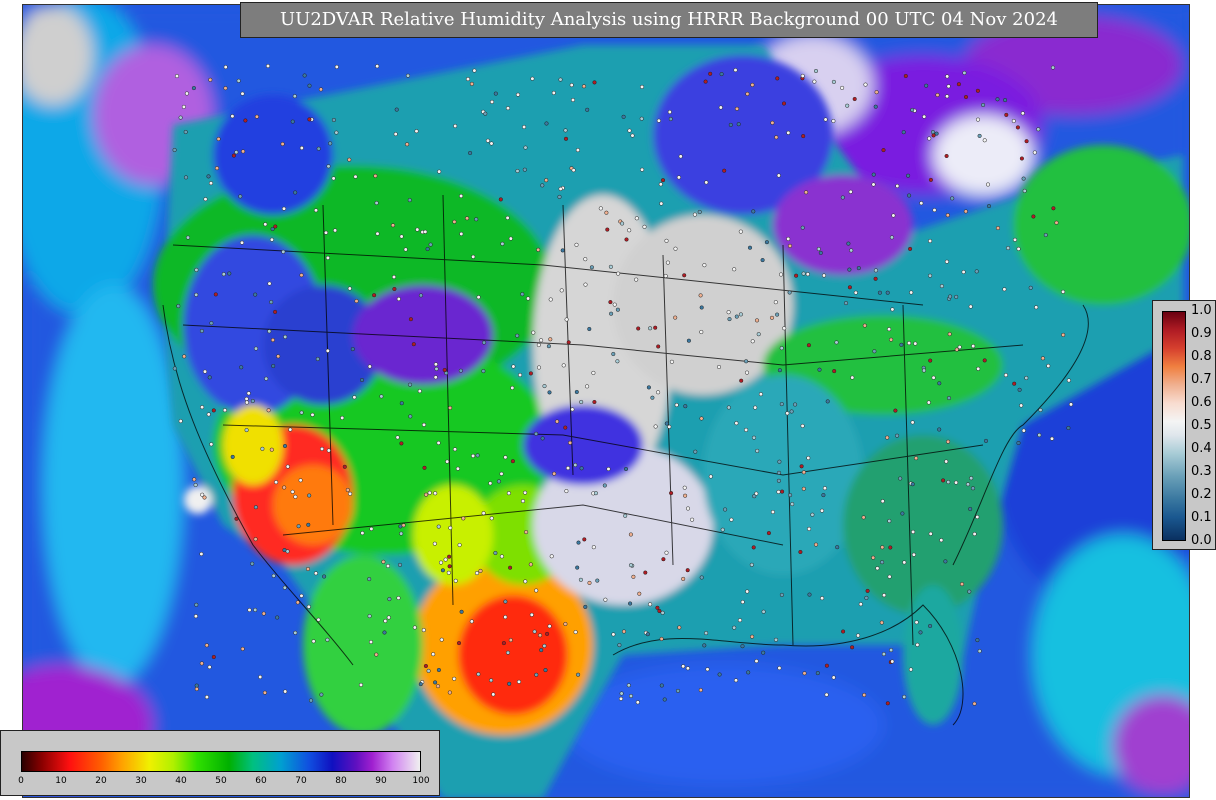 The width and height of the screenshot is (1216, 800). I want to click on rh-tick-label: 20, so click(101, 781).